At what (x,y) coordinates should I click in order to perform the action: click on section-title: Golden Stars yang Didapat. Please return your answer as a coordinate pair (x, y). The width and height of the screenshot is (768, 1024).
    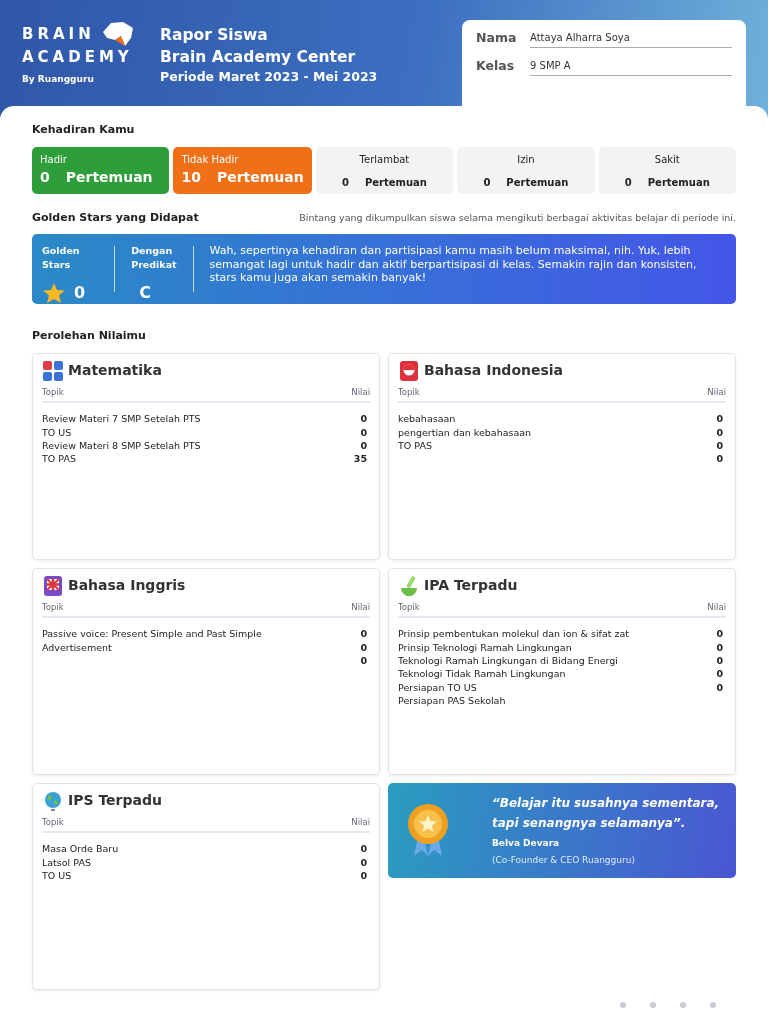
    Looking at the image, I should click on (115, 217).